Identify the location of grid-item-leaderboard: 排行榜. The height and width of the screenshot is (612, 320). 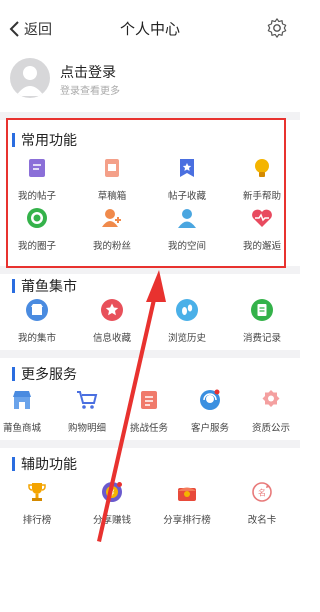
(37, 503).